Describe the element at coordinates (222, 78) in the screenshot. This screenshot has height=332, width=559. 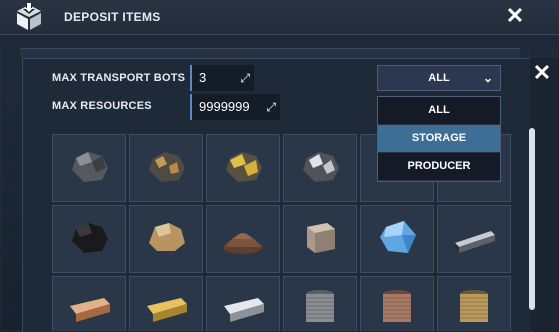
I see `max-transport-bots-input: 3 ⤢` at that location.